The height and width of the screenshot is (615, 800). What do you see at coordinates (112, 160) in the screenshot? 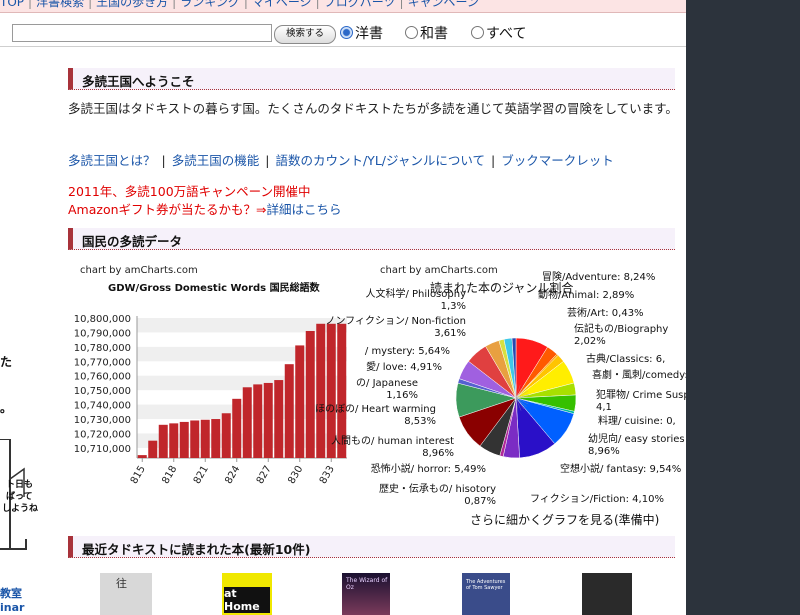
I see `link-about: 多読王国とは？` at bounding box center [112, 160].